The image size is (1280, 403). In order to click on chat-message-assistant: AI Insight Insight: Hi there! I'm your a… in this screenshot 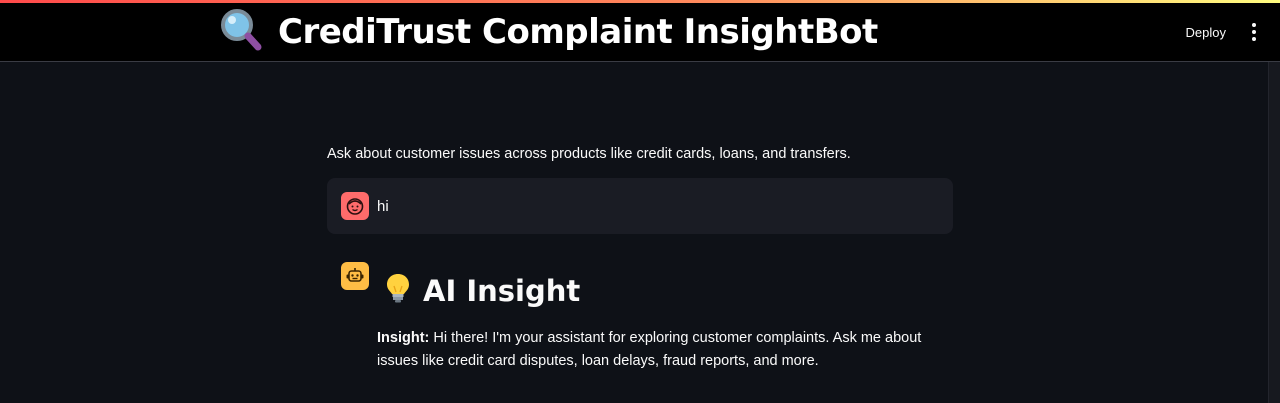, I will do `click(640, 317)`.